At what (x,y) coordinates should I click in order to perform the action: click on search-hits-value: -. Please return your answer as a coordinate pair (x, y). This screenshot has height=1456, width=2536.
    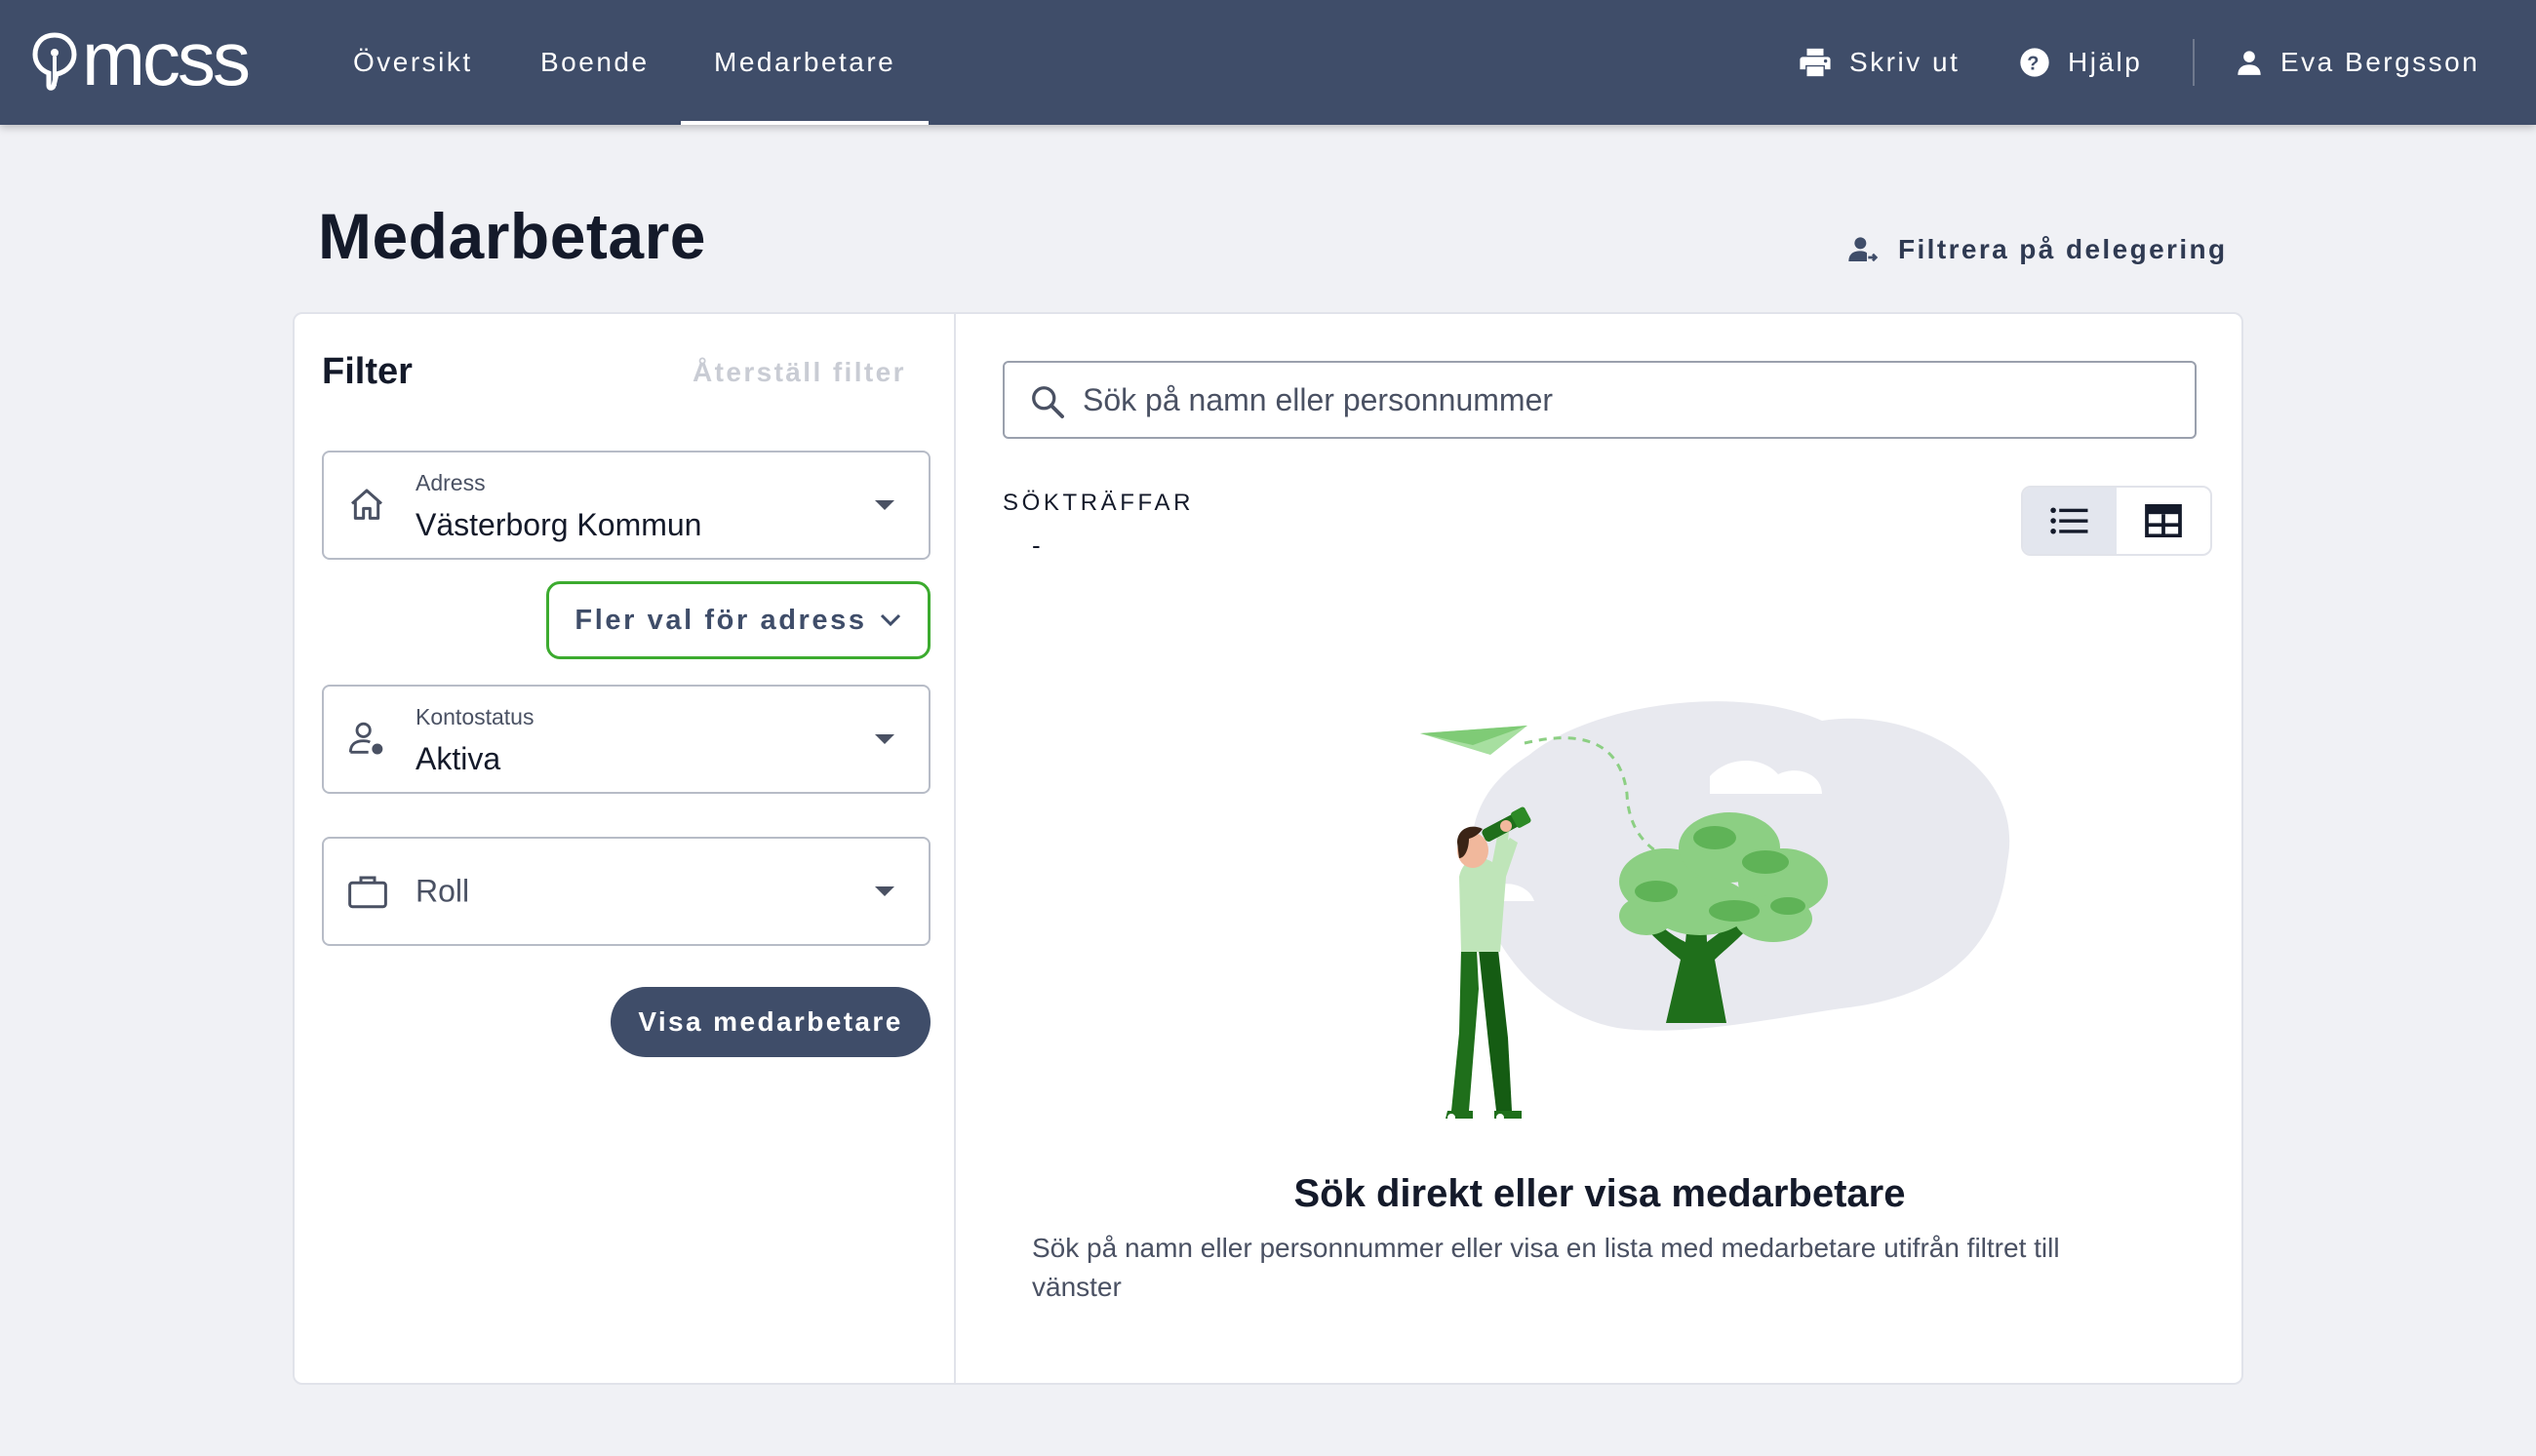
    Looking at the image, I should click on (1037, 545).